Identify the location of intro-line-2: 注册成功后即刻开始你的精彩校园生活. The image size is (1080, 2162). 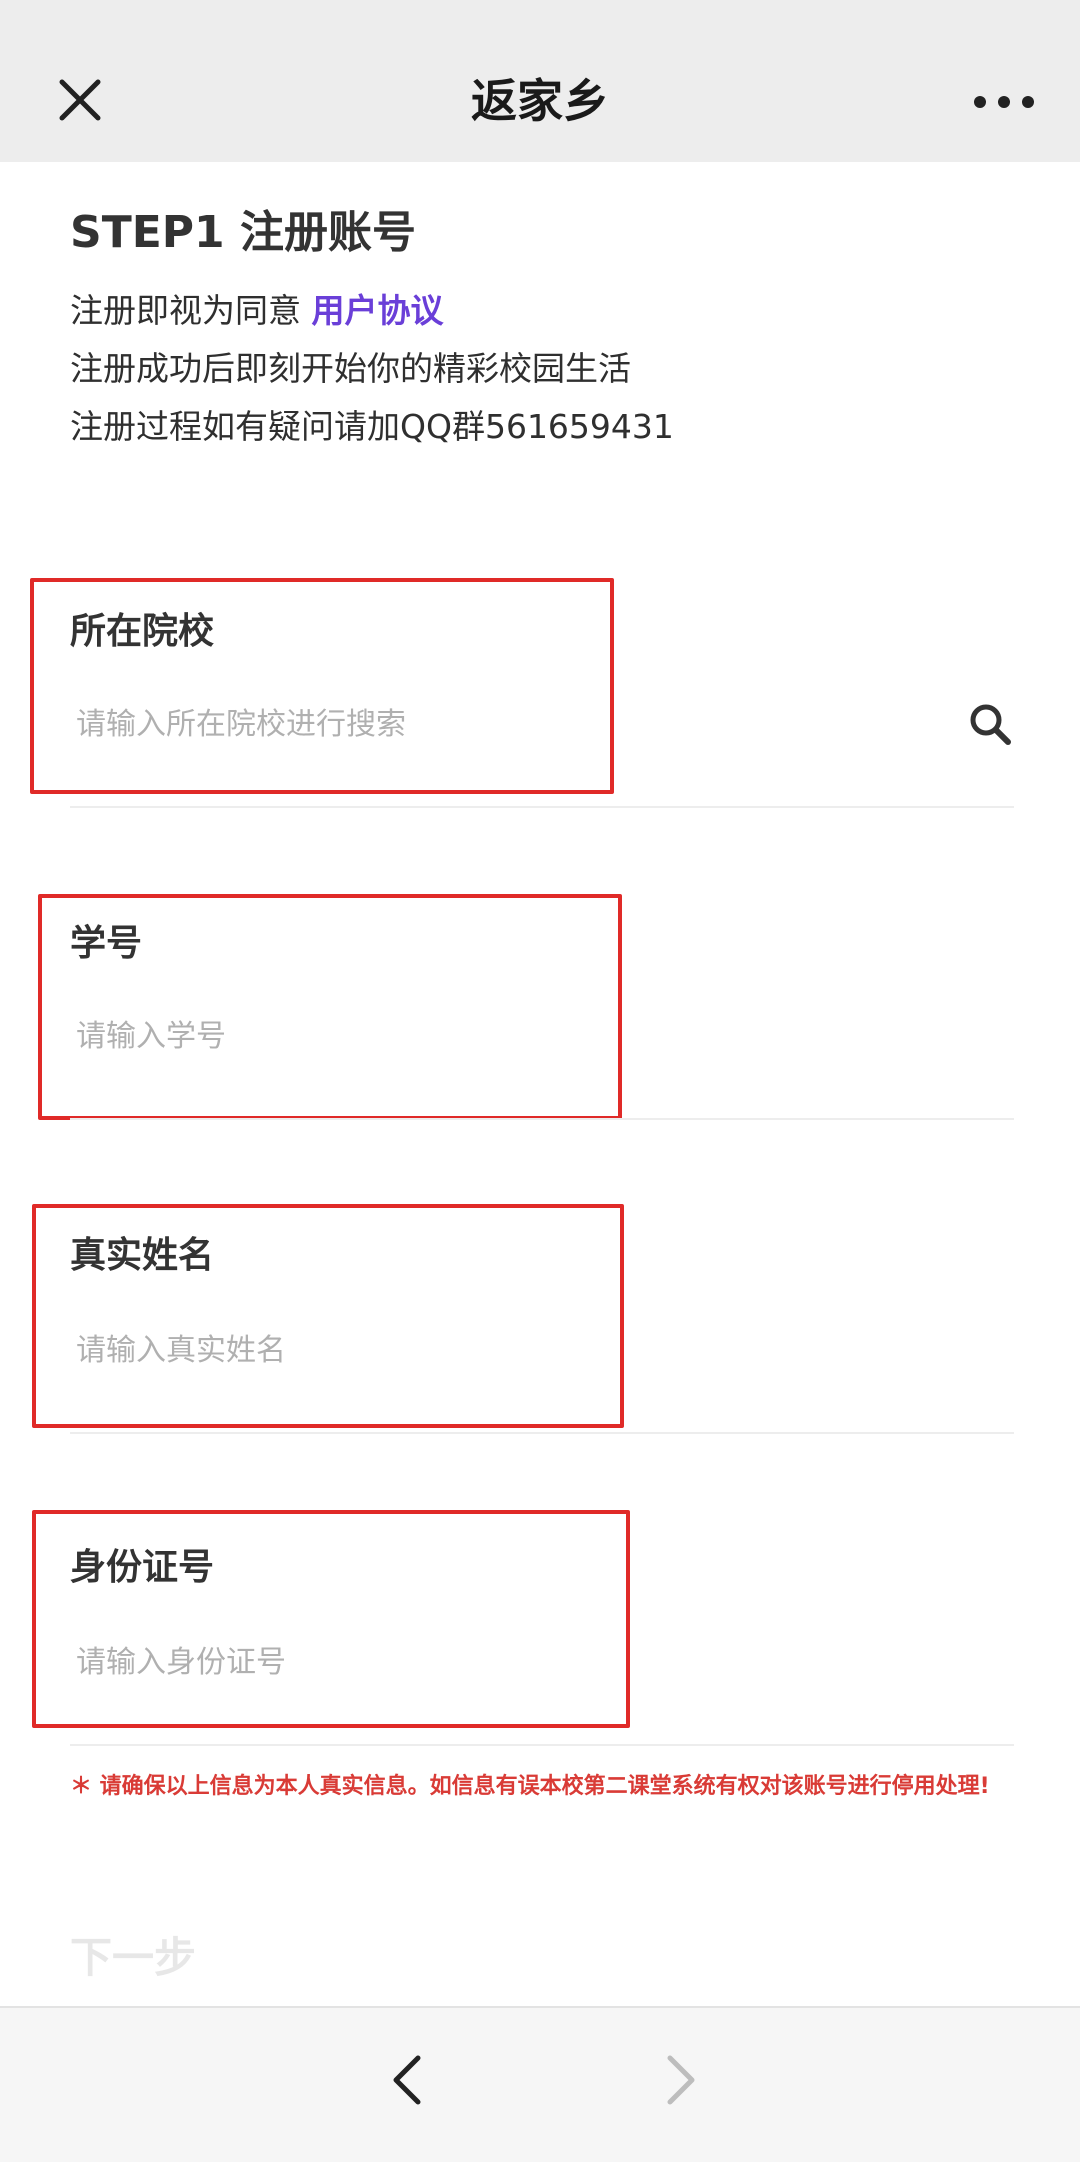
(350, 368).